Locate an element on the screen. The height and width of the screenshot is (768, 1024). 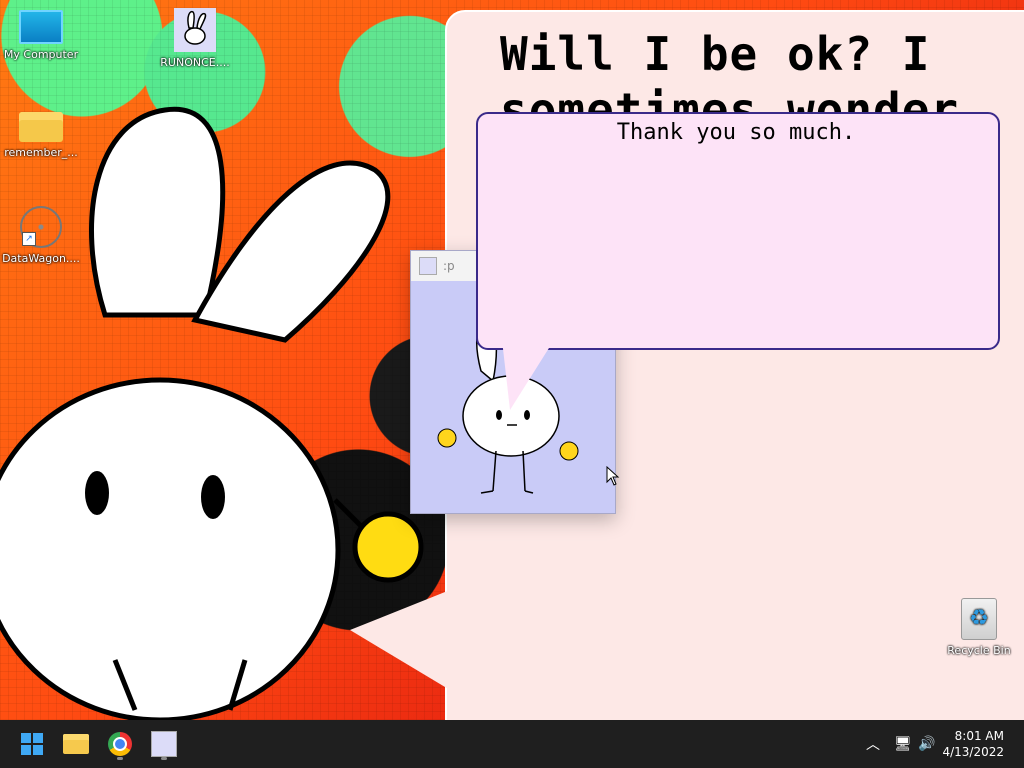
taskbar-chrome is located at coordinates (120, 744).